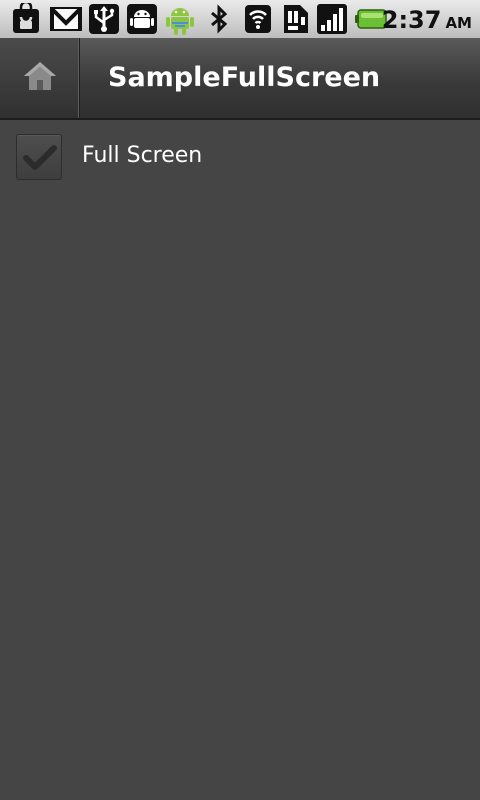 This screenshot has height=800, width=480. I want to click on pref-row-full-screen: Full Screen, so click(240, 156).